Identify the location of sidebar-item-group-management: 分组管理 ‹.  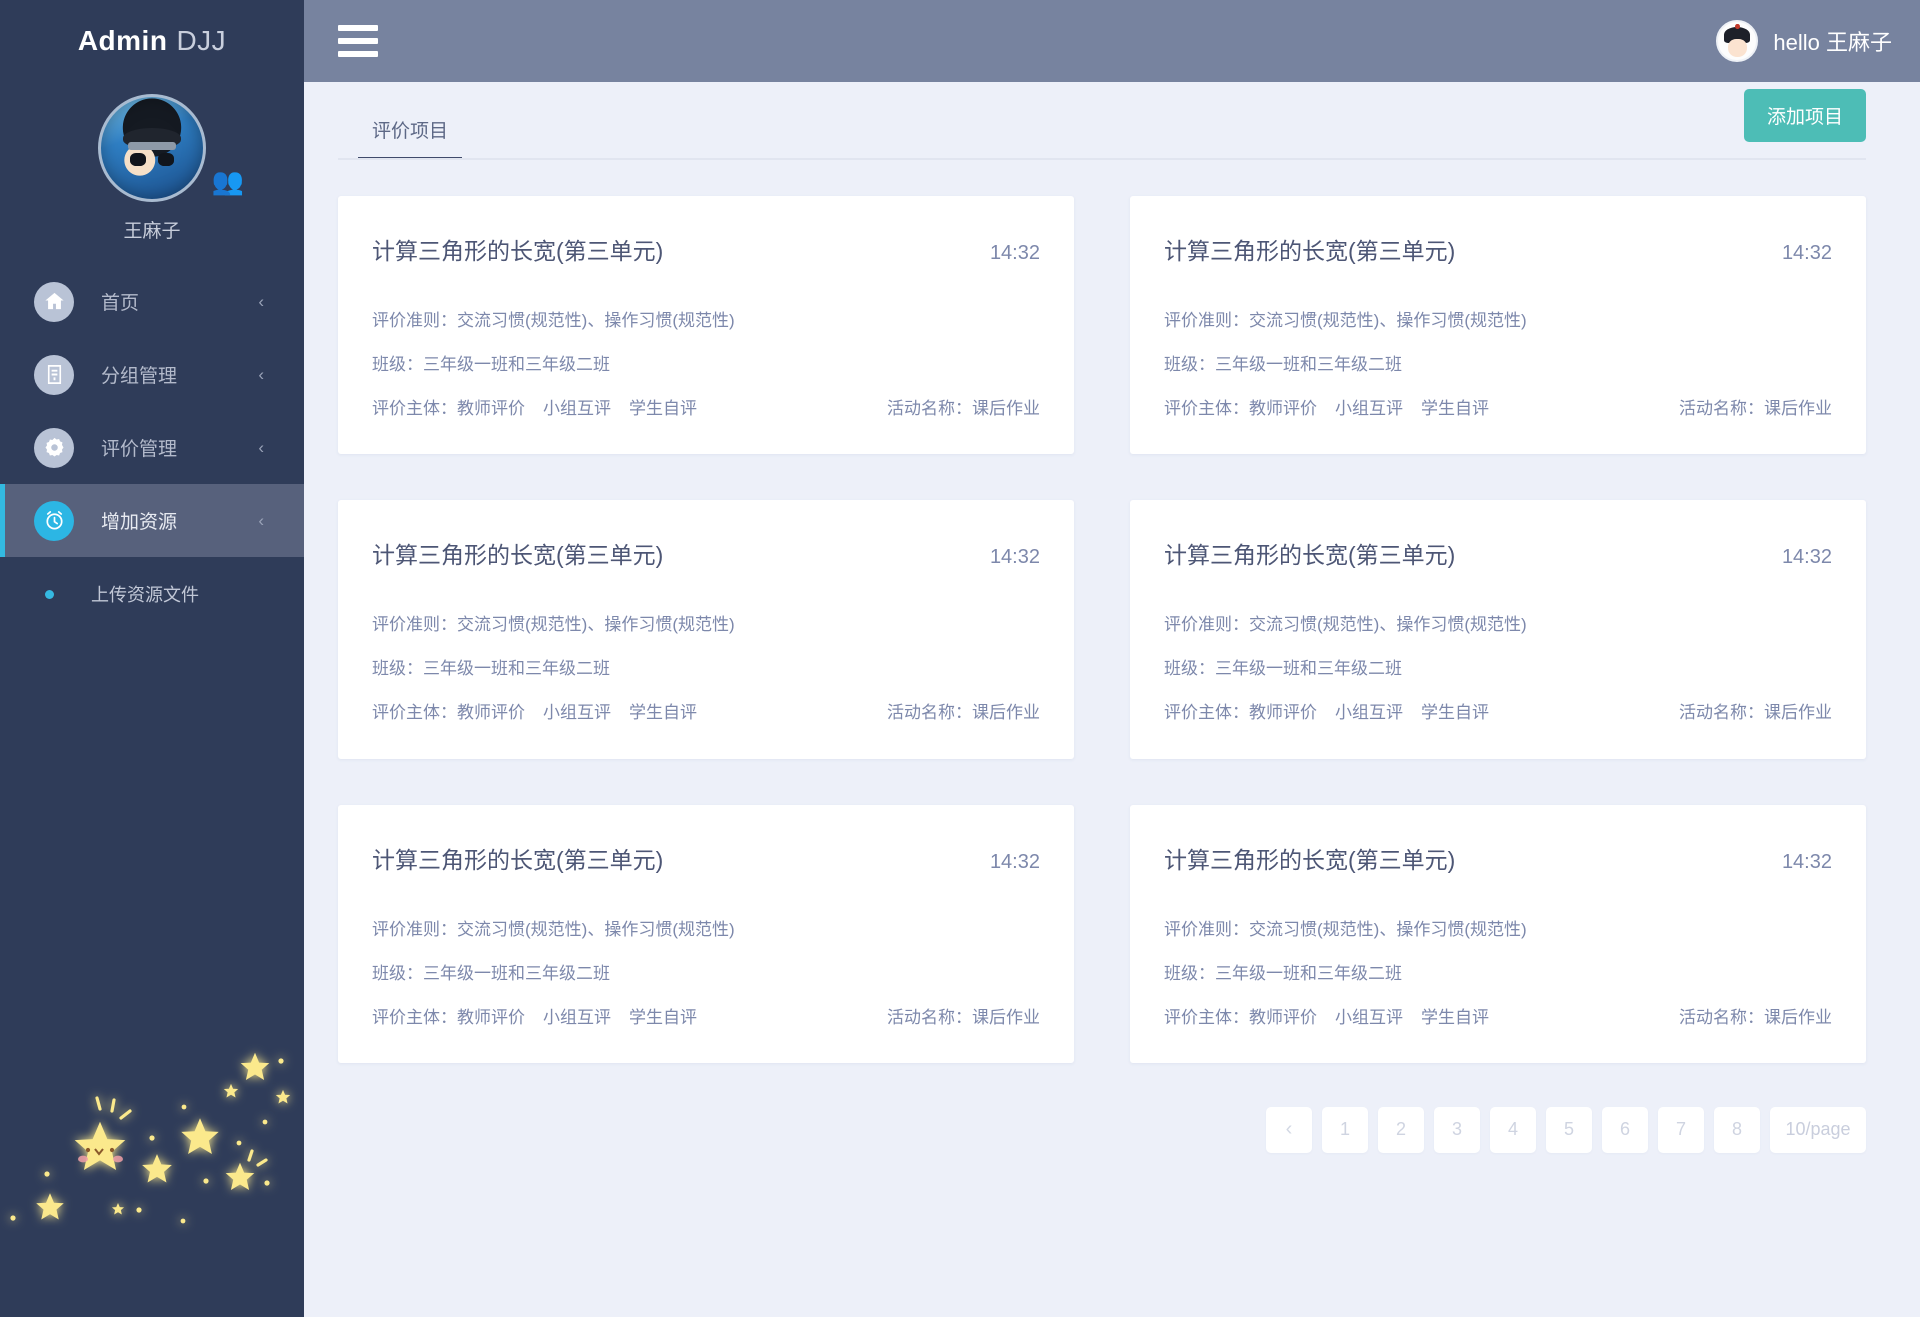
(152, 374).